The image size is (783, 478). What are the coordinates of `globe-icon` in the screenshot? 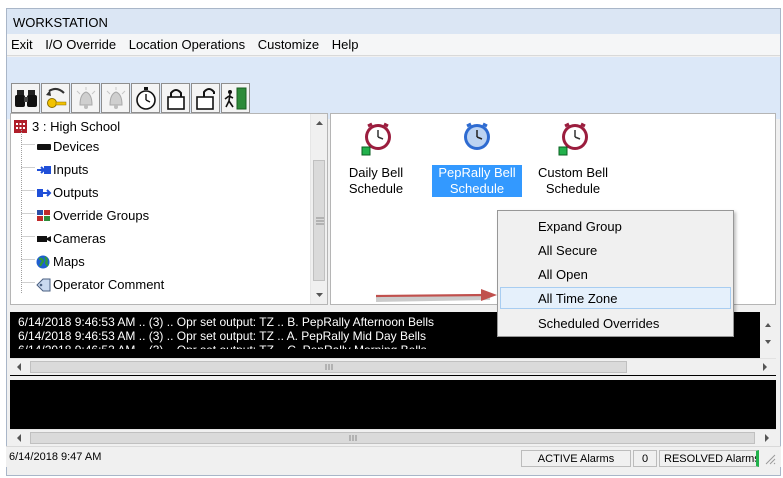 It's located at (43, 262).